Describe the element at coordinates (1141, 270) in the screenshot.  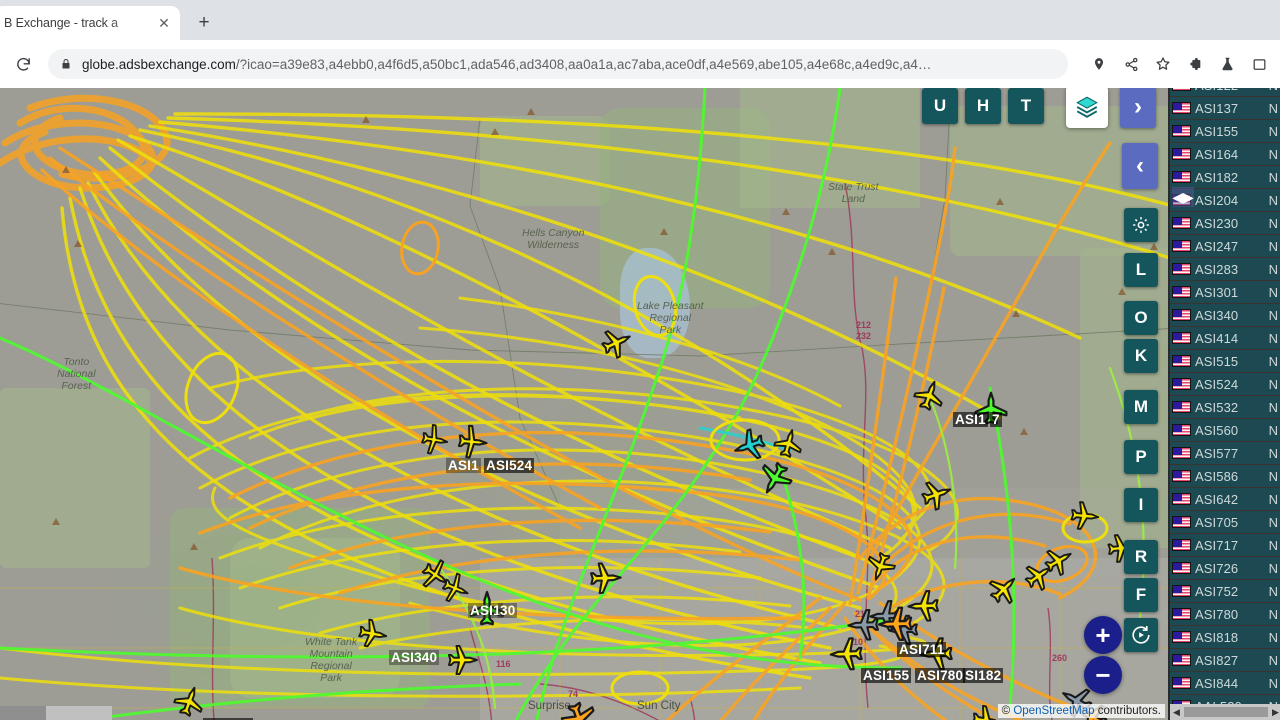
I see `map-button-l: L` at that location.